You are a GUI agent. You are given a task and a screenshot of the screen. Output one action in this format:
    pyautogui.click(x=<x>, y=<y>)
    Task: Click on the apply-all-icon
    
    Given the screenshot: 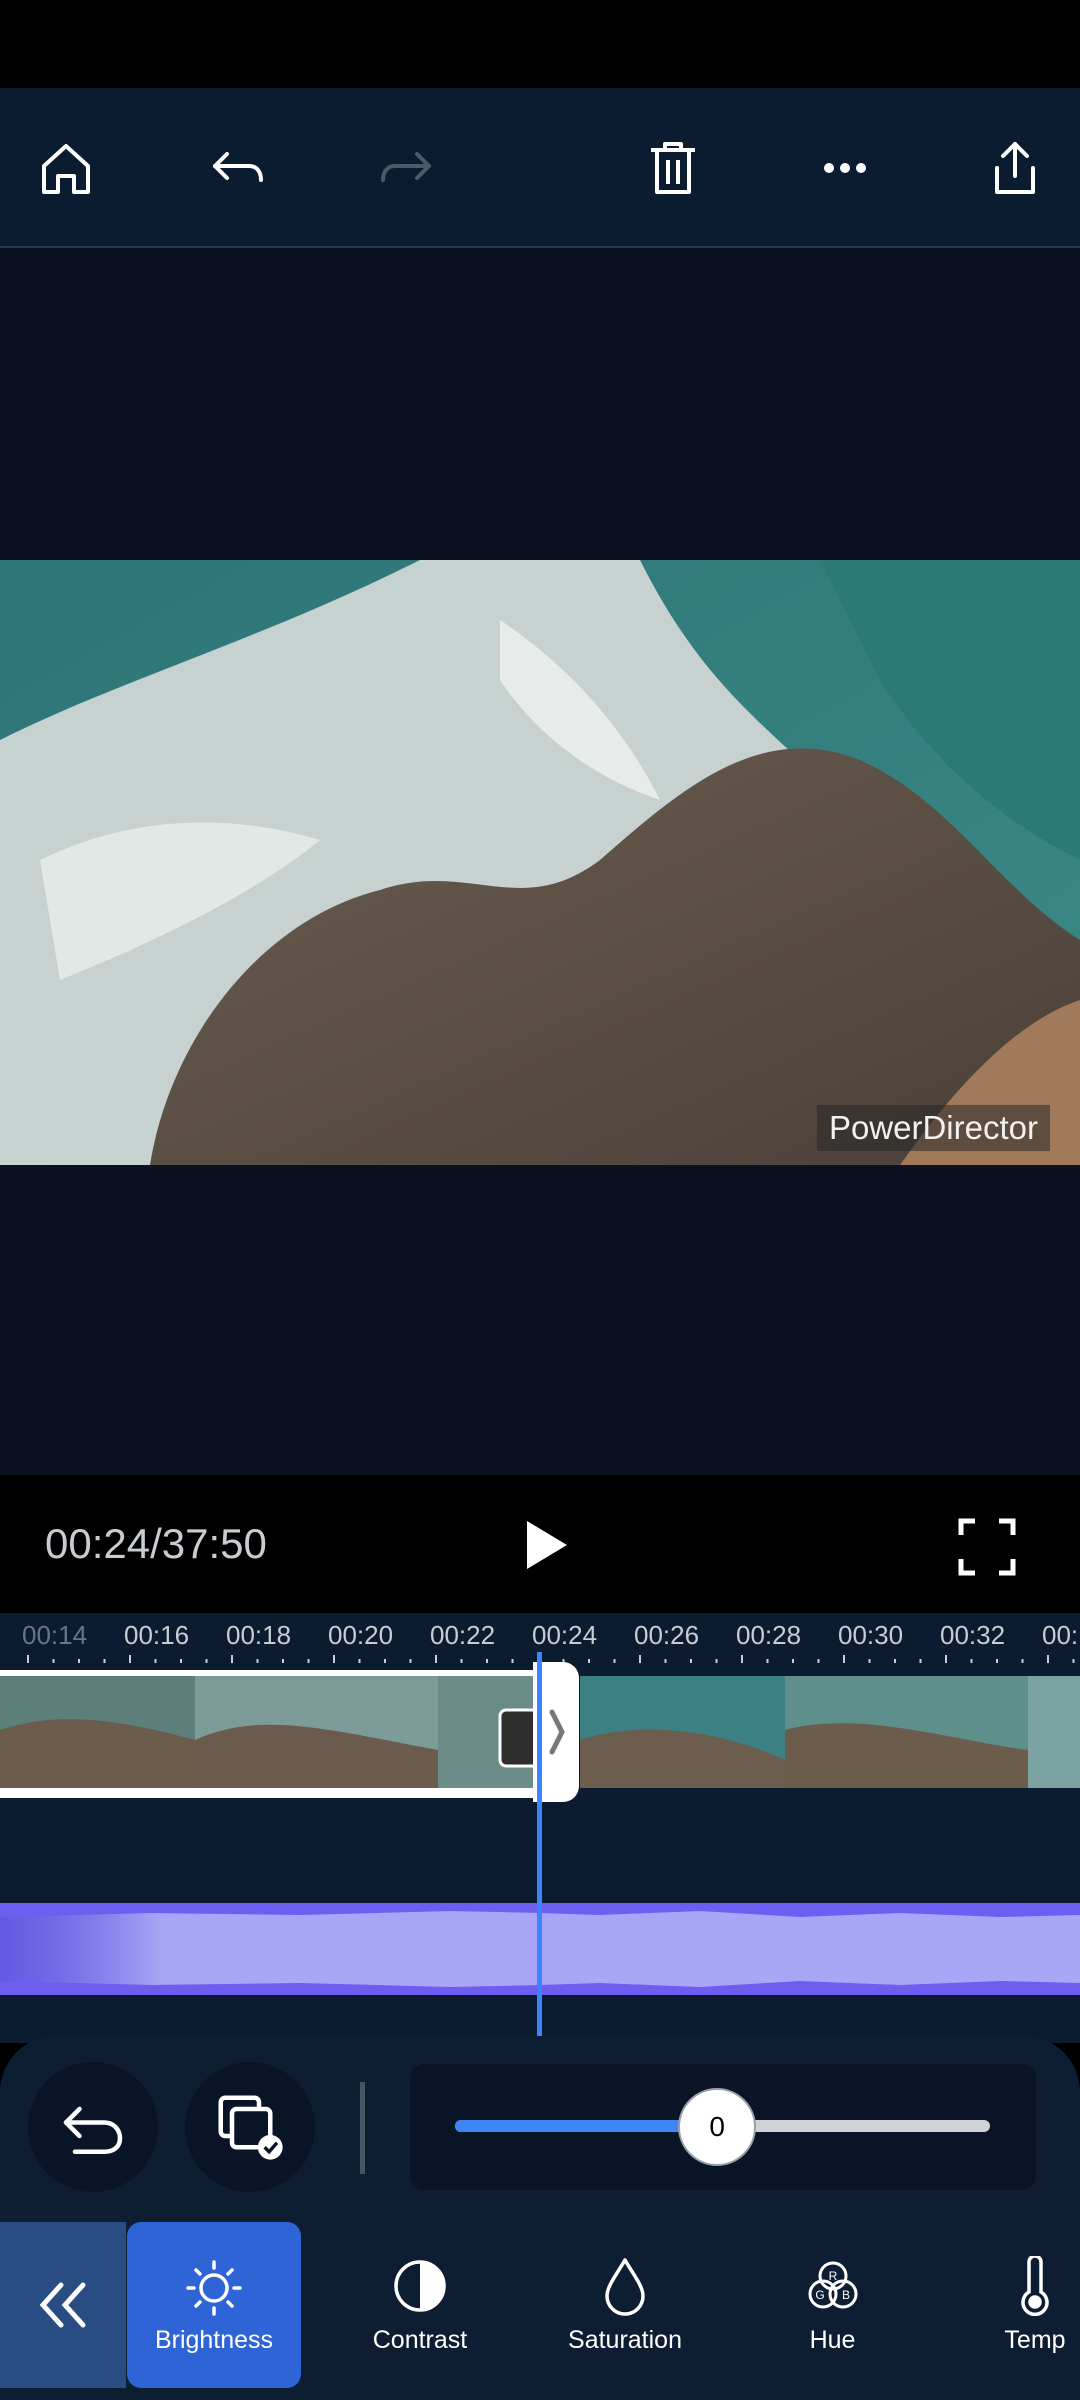 What is the action you would take?
    pyautogui.click(x=250, y=2127)
    